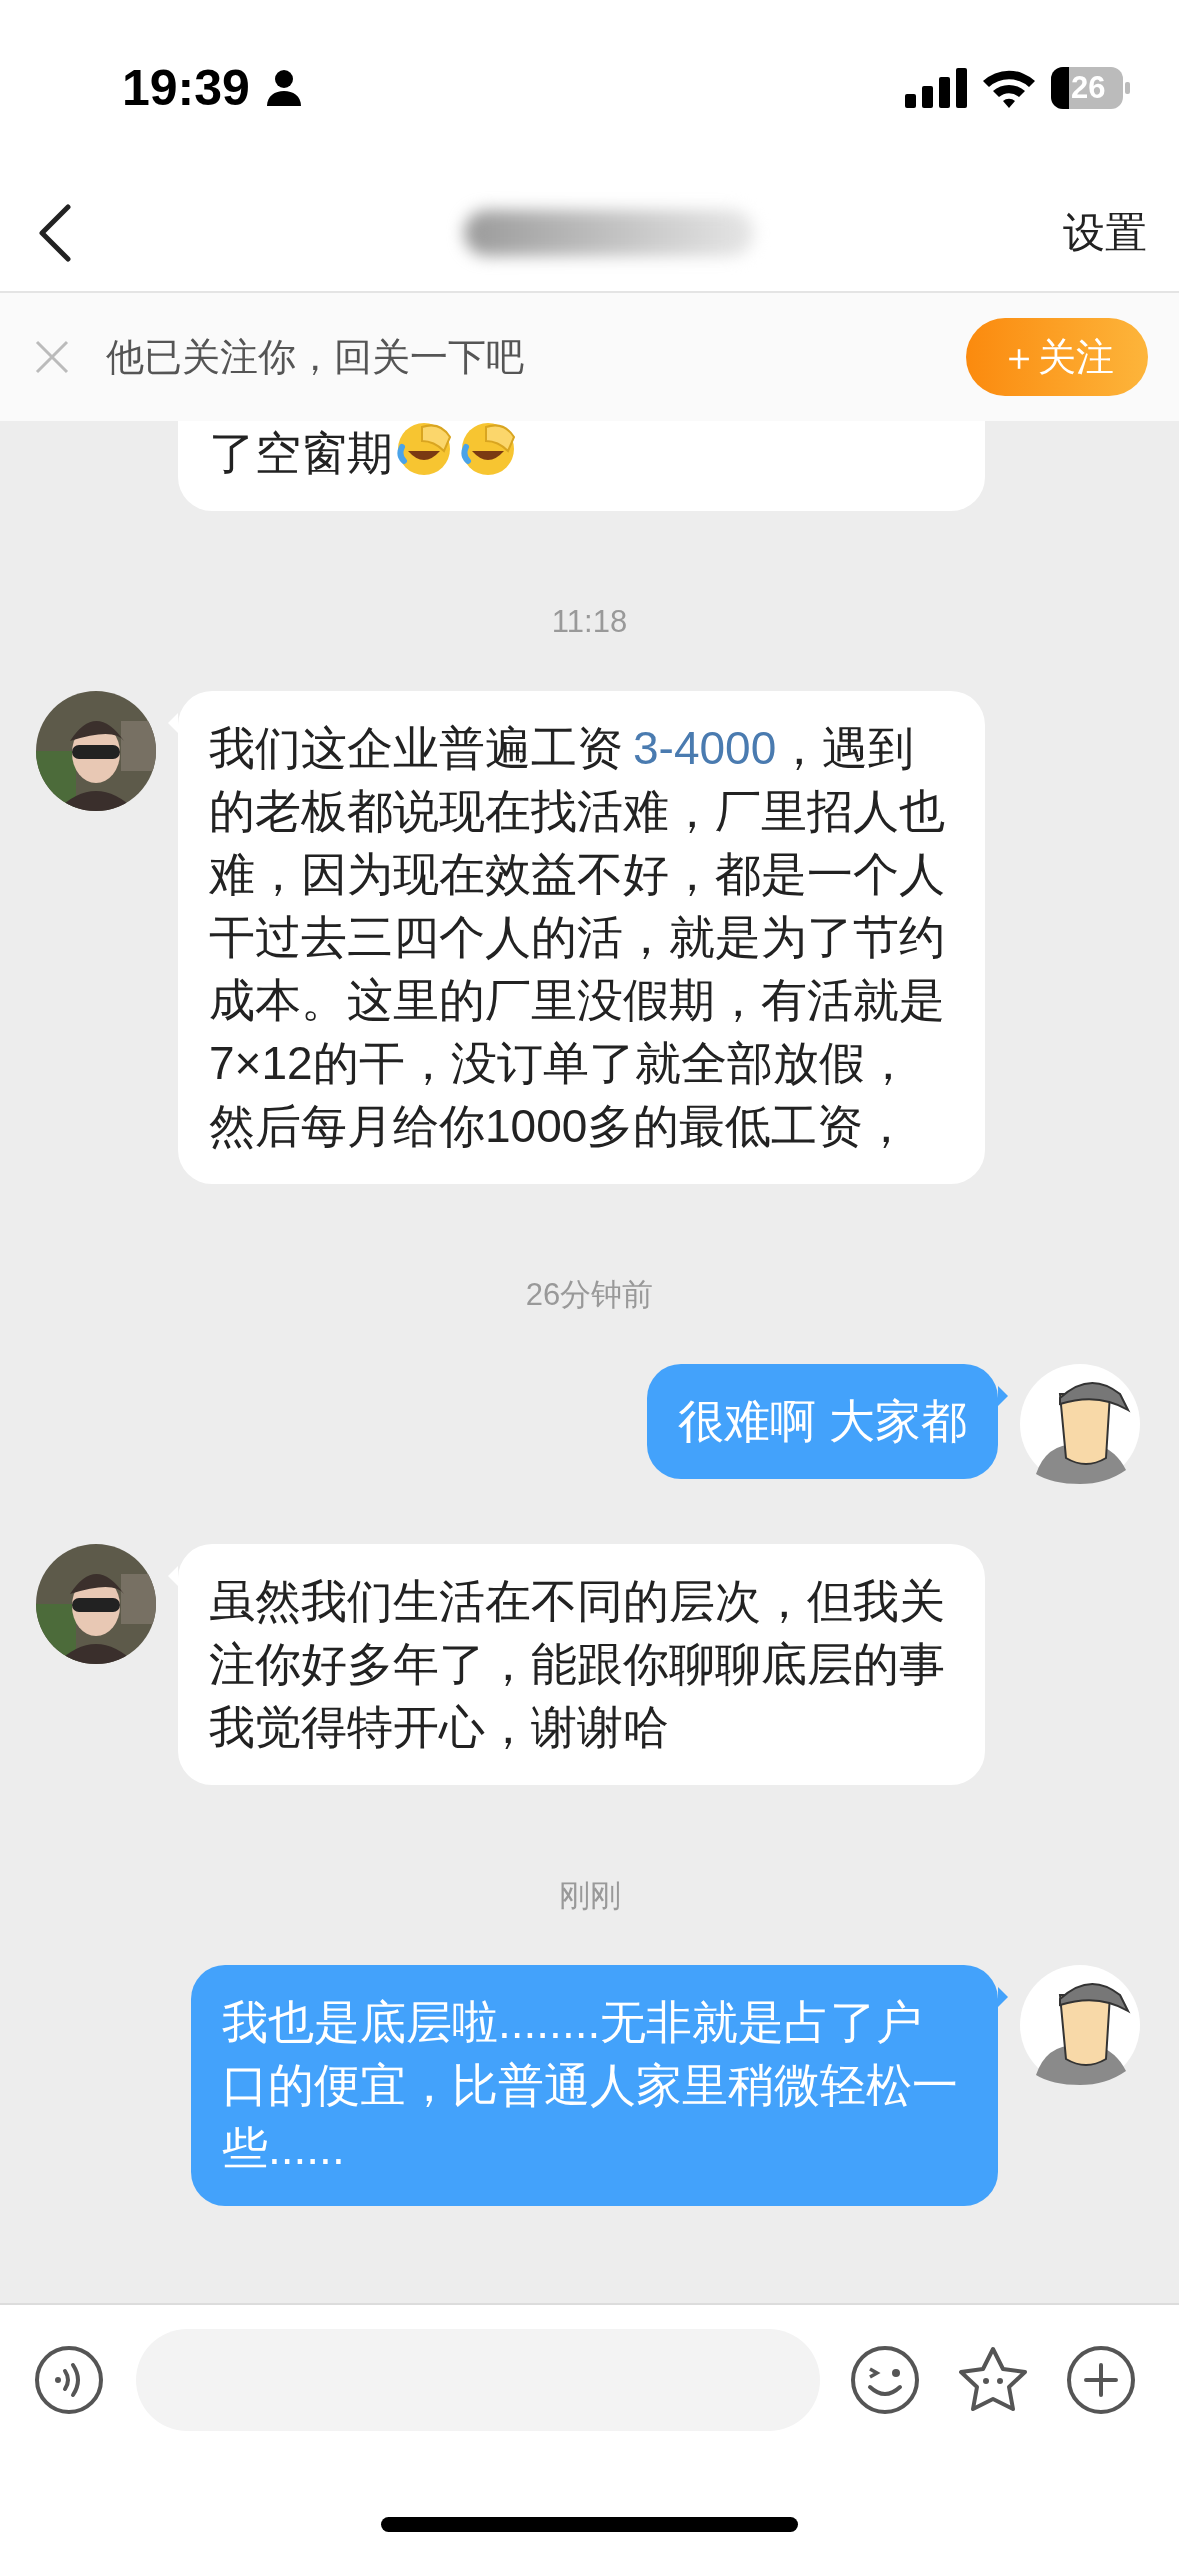 The height and width of the screenshot is (2556, 1179). What do you see at coordinates (936, 87) in the screenshot?
I see `signal-icon` at bounding box center [936, 87].